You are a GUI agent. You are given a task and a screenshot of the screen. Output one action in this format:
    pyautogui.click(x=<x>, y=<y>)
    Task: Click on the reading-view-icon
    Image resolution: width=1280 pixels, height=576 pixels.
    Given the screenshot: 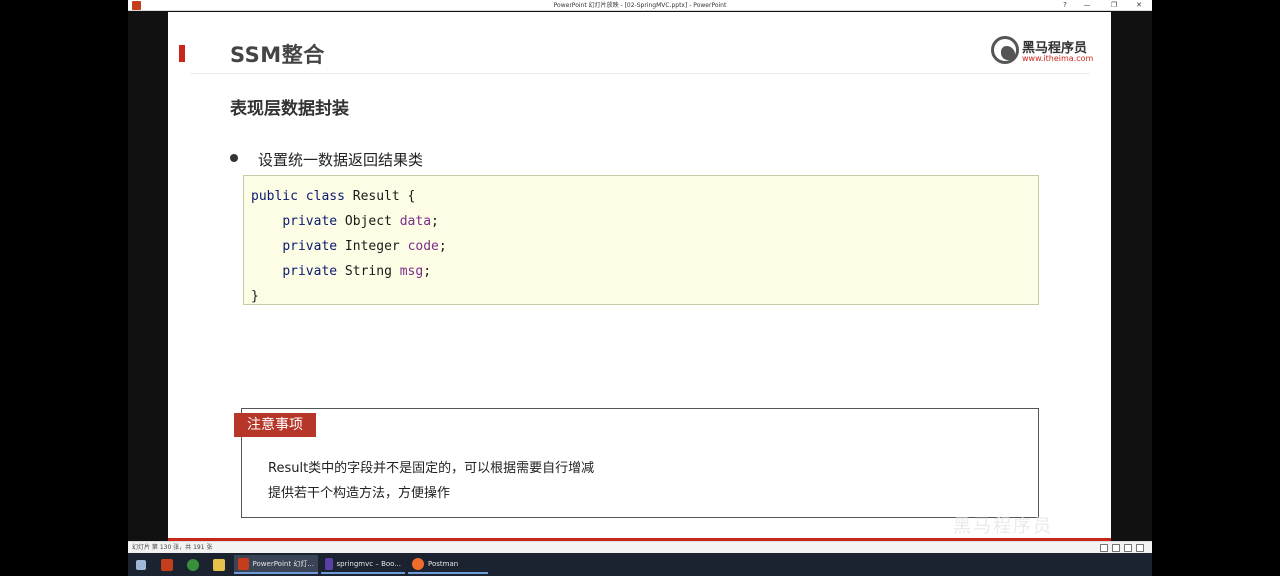 What is the action you would take?
    pyautogui.click(x=1128, y=548)
    